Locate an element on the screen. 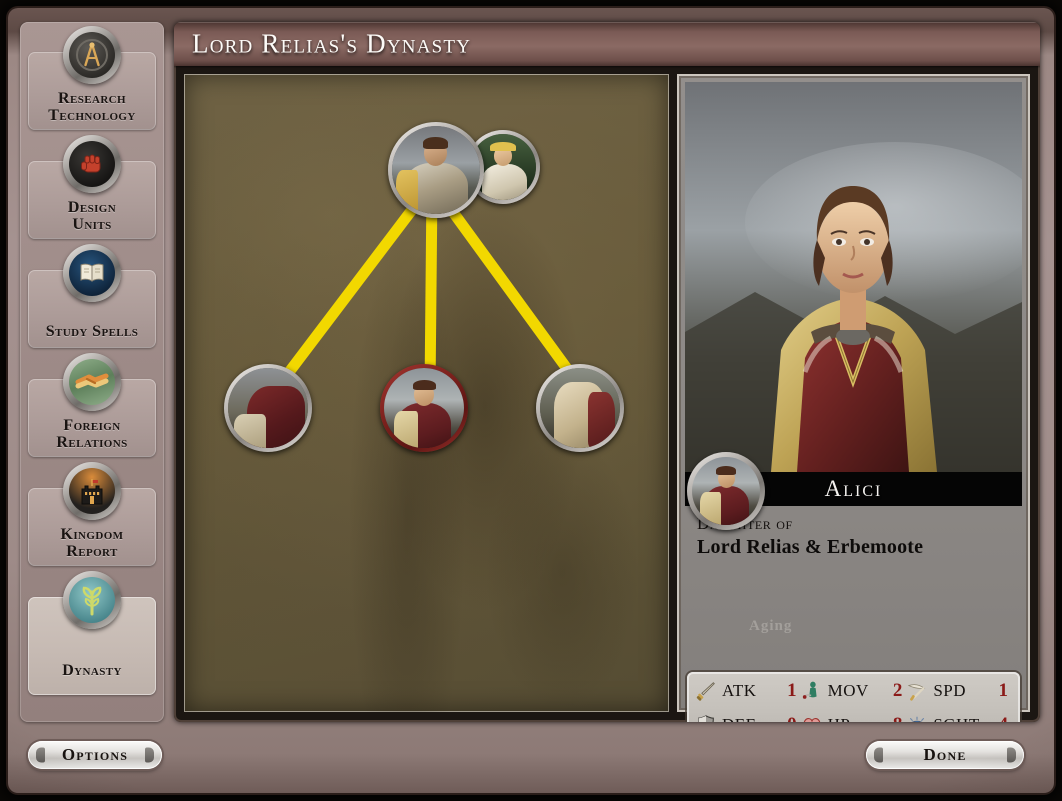 The image size is (1062, 801). stat-mov: MOV 2 is located at coordinates (854, 691).